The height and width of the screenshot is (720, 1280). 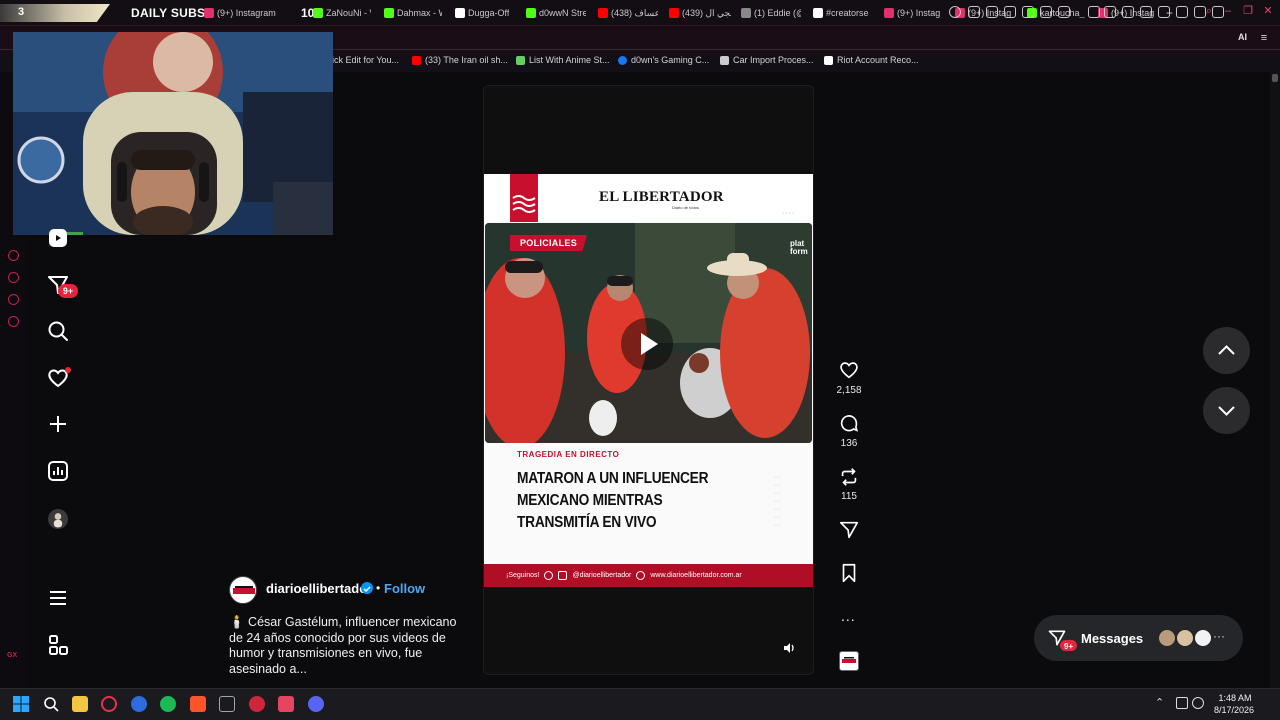 What do you see at coordinates (198, 704) in the screenshot?
I see `brave-icon` at bounding box center [198, 704].